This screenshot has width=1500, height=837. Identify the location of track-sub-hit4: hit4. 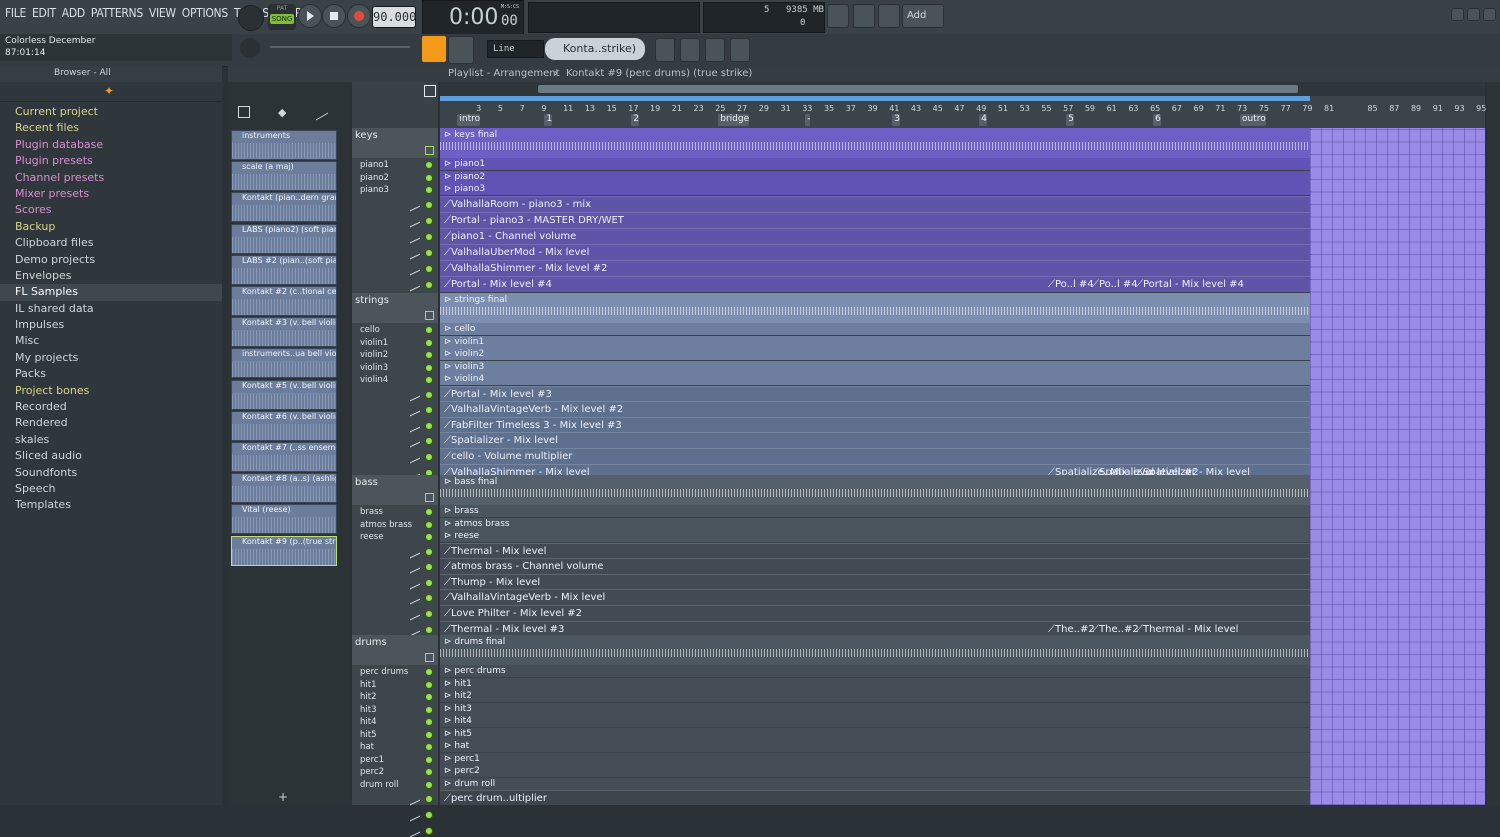
(368, 722).